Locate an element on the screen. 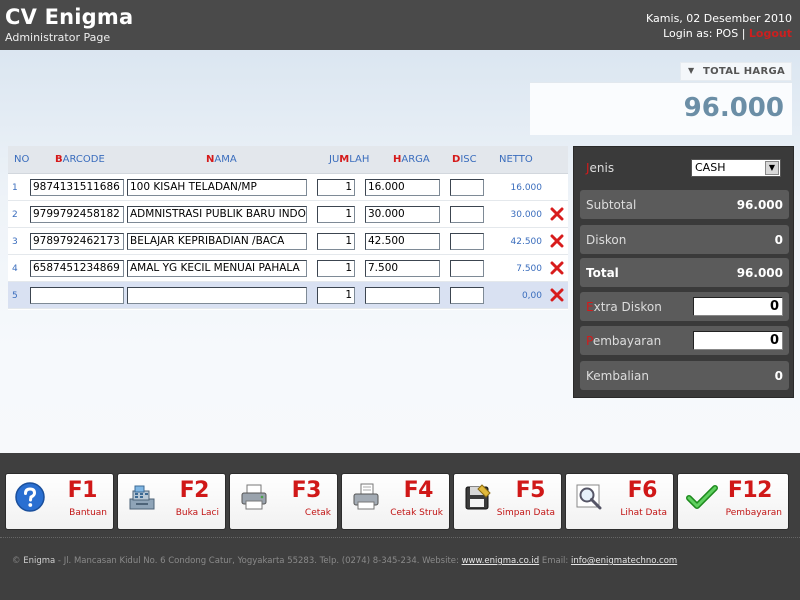  f1-bantuan-button: F1 Bantuan is located at coordinates (59, 501).